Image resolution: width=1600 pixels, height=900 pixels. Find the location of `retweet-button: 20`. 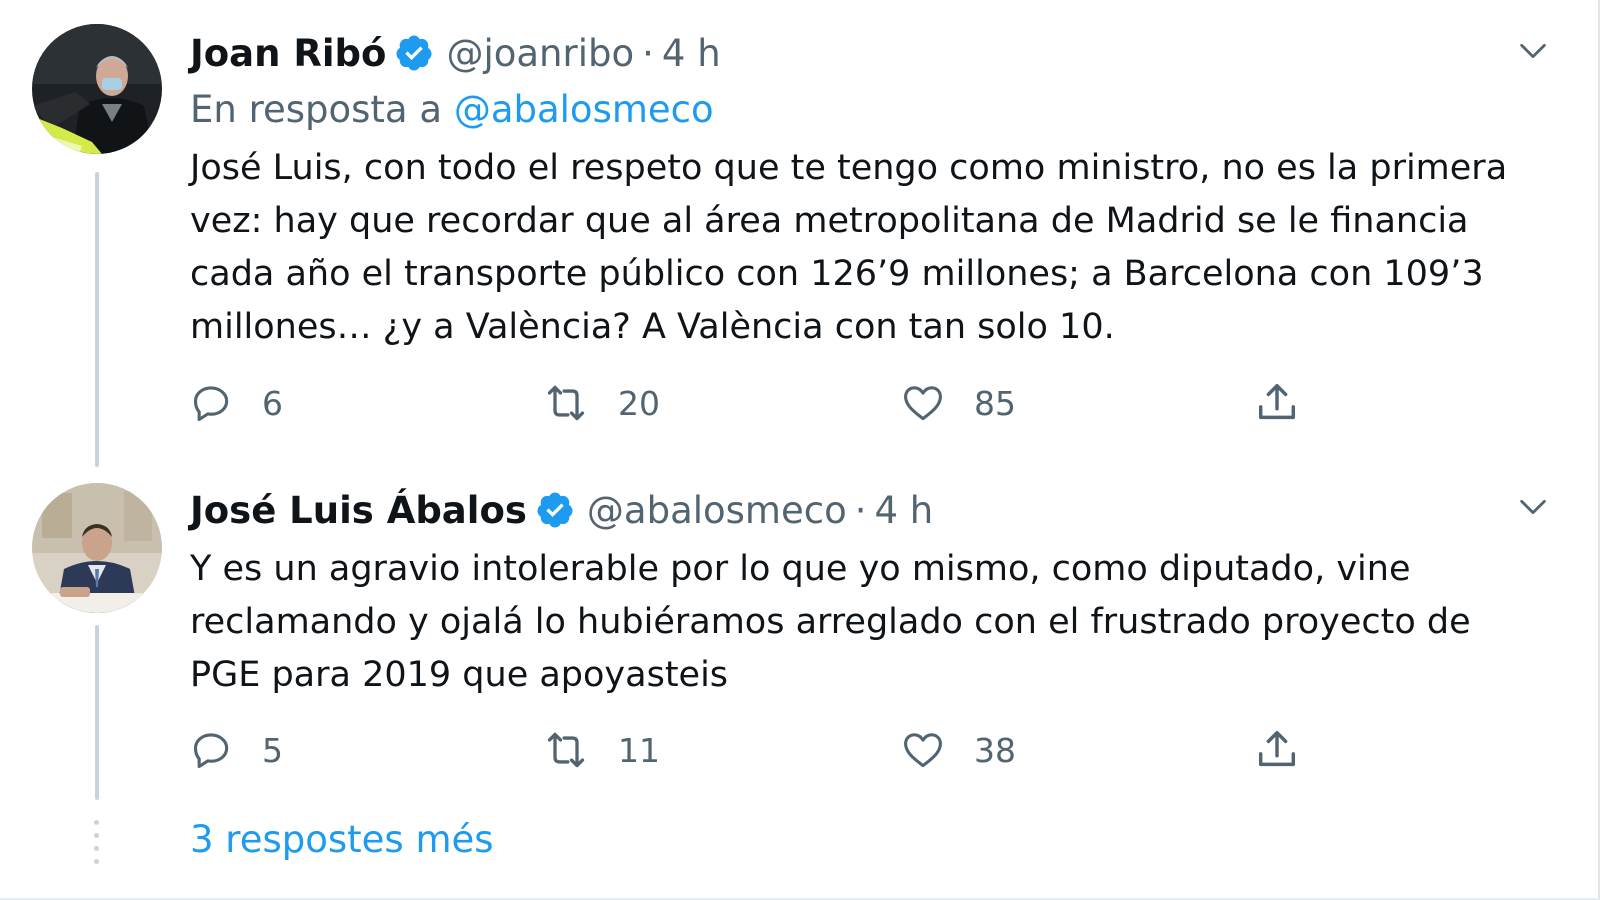

retweet-button: 20 is located at coordinates (601, 403).